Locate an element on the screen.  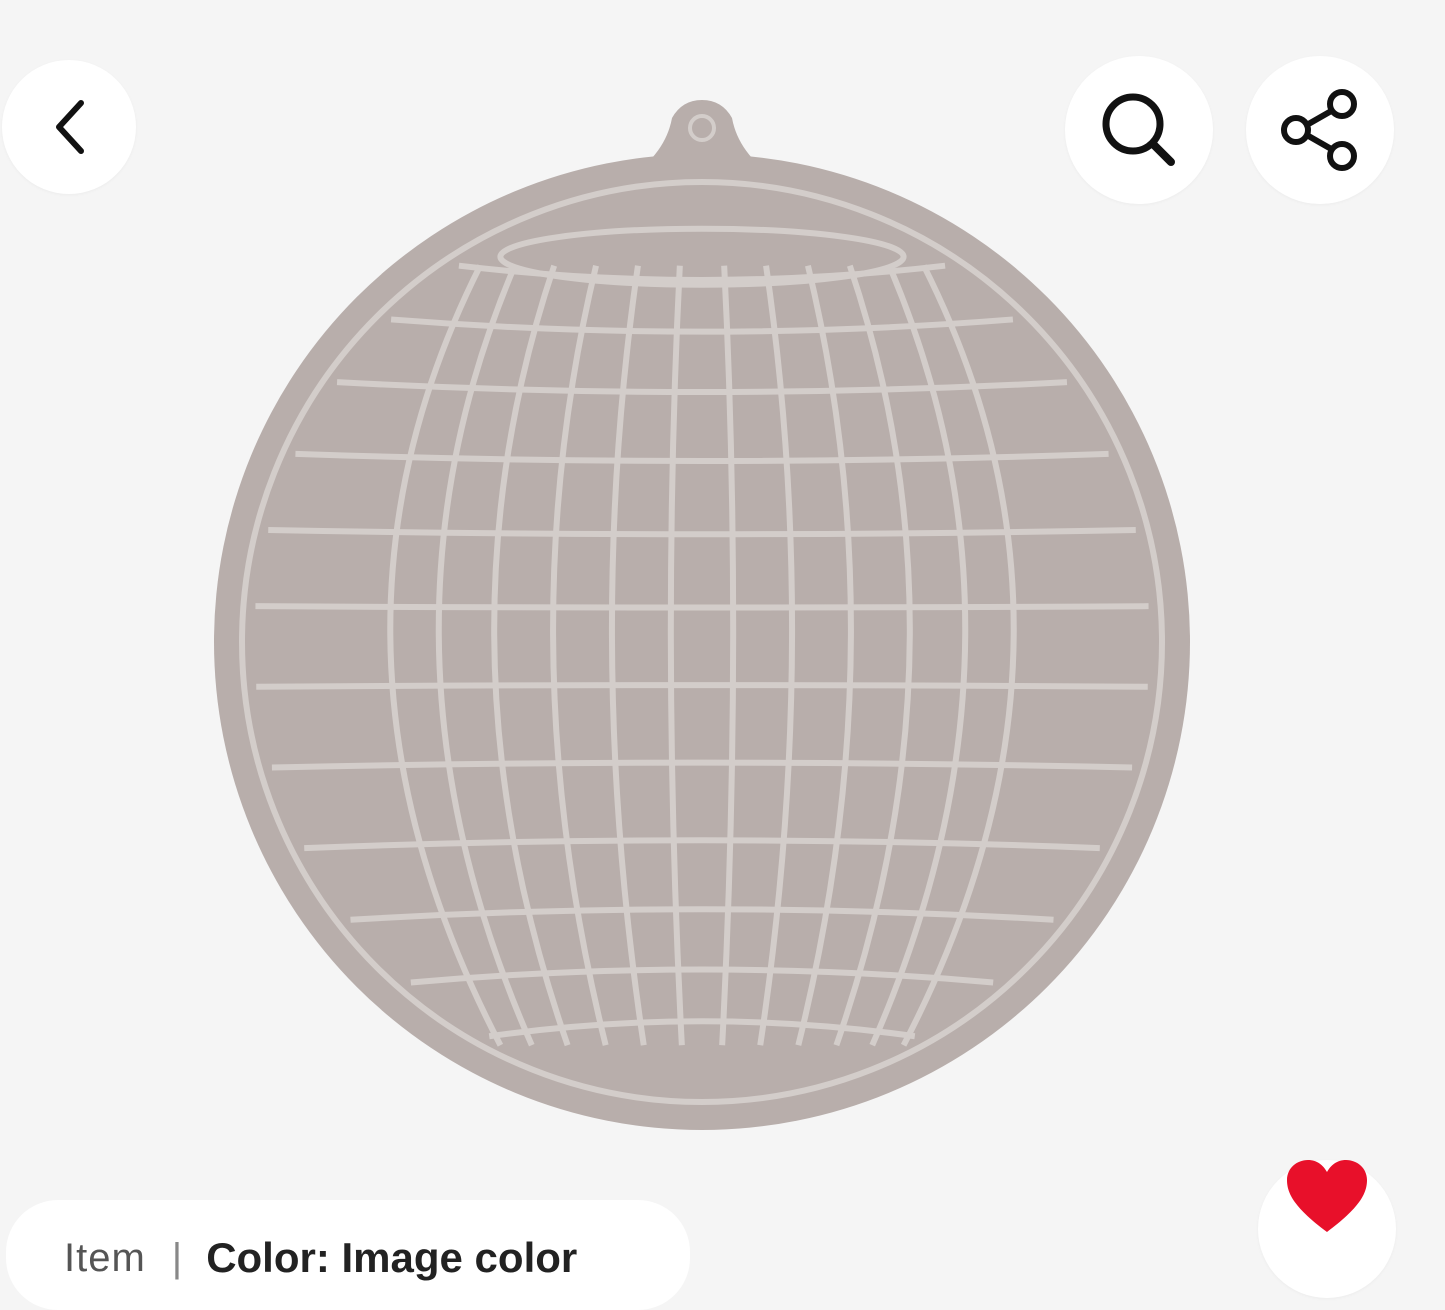
share-icon is located at coordinates (1319, 130).